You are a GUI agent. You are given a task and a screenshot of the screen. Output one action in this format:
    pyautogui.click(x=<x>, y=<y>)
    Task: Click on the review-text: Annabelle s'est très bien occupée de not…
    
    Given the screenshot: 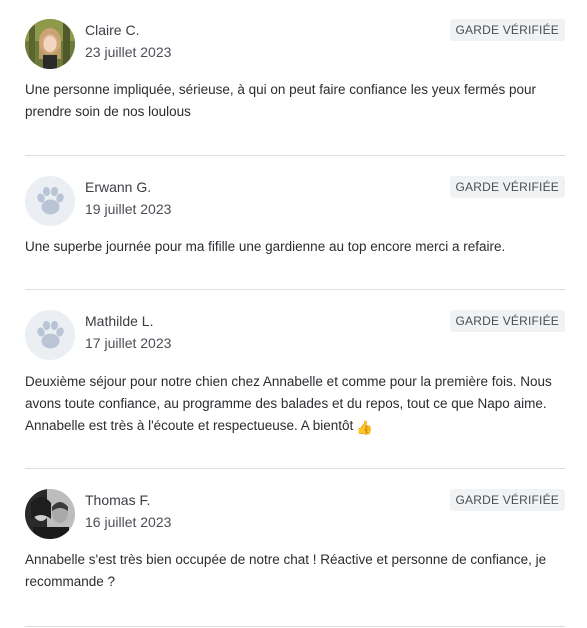 What is the action you would take?
    pyautogui.click(x=286, y=570)
    